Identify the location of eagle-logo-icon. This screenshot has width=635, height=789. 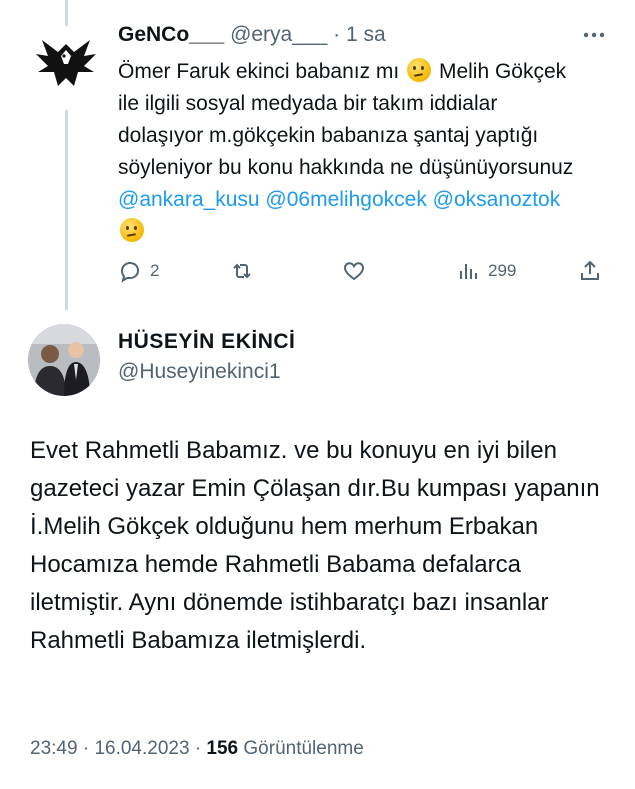
(66, 64).